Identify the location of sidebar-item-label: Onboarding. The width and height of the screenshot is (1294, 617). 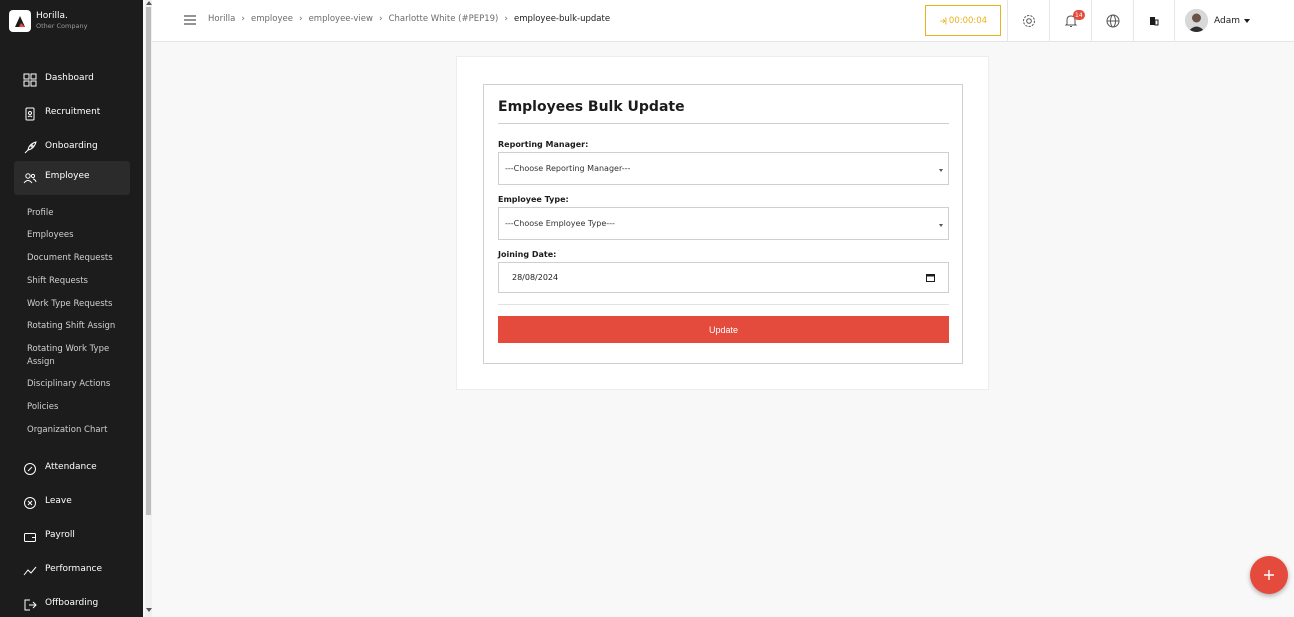
(71, 145).